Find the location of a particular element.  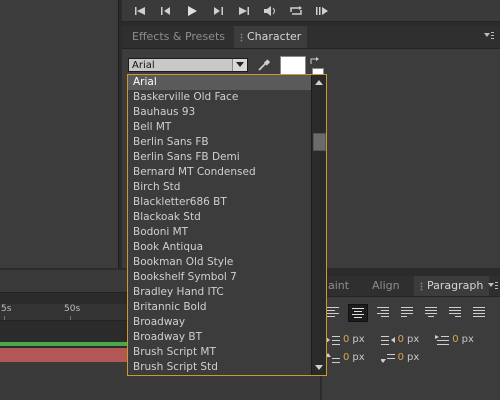

font-option: Bookman Old Style is located at coordinates (220, 262).